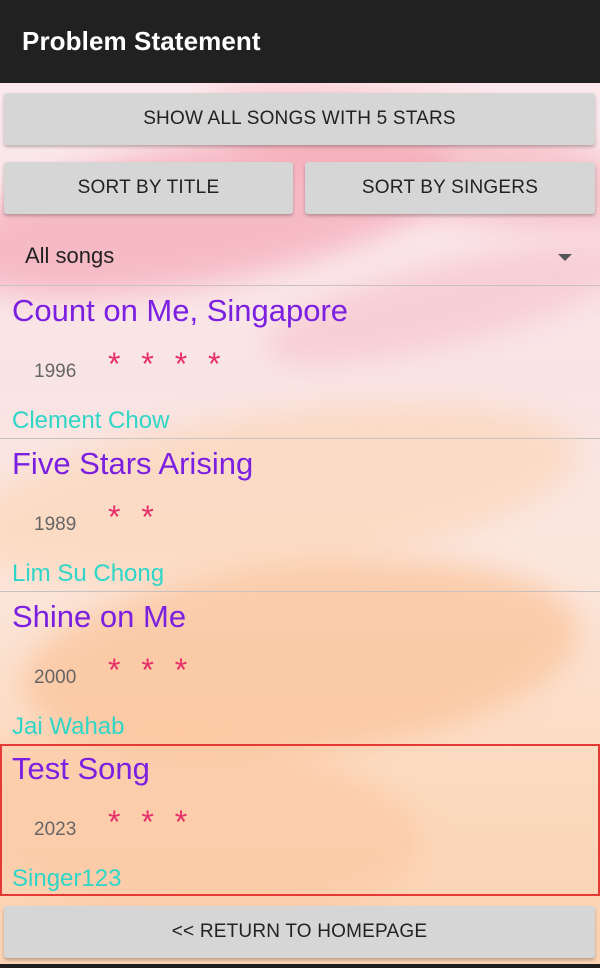 Image resolution: width=600 pixels, height=968 pixels. I want to click on song-year: 2000, so click(55, 677).